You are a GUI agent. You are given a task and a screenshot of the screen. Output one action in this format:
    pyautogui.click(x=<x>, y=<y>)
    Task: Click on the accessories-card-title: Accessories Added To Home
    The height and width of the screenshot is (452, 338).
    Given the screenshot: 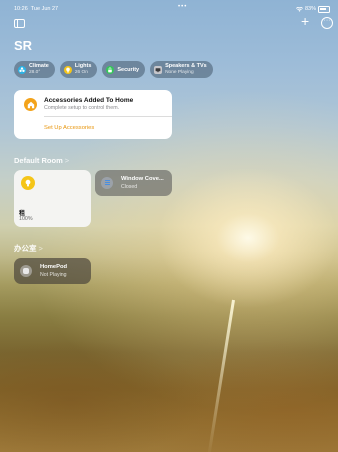 What is the action you would take?
    pyautogui.click(x=89, y=100)
    